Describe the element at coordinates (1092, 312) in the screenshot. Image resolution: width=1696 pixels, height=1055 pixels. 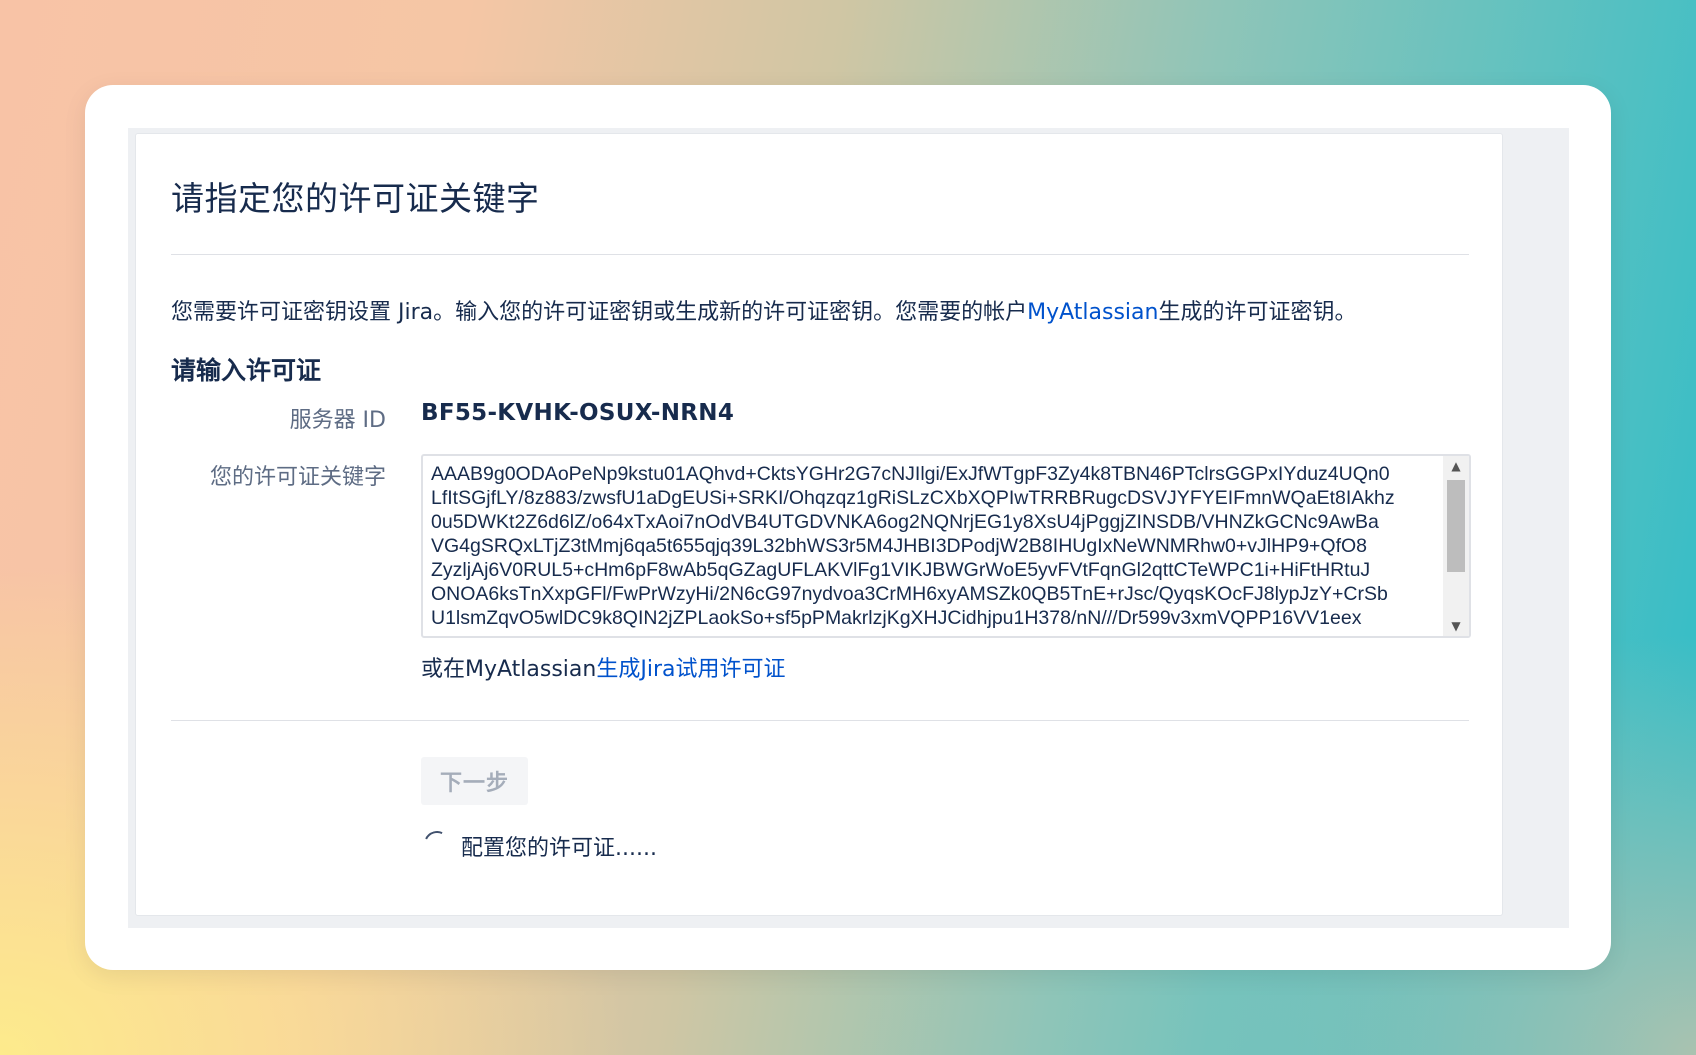
I see `myatlassian-link: MyAtlassian` at that location.